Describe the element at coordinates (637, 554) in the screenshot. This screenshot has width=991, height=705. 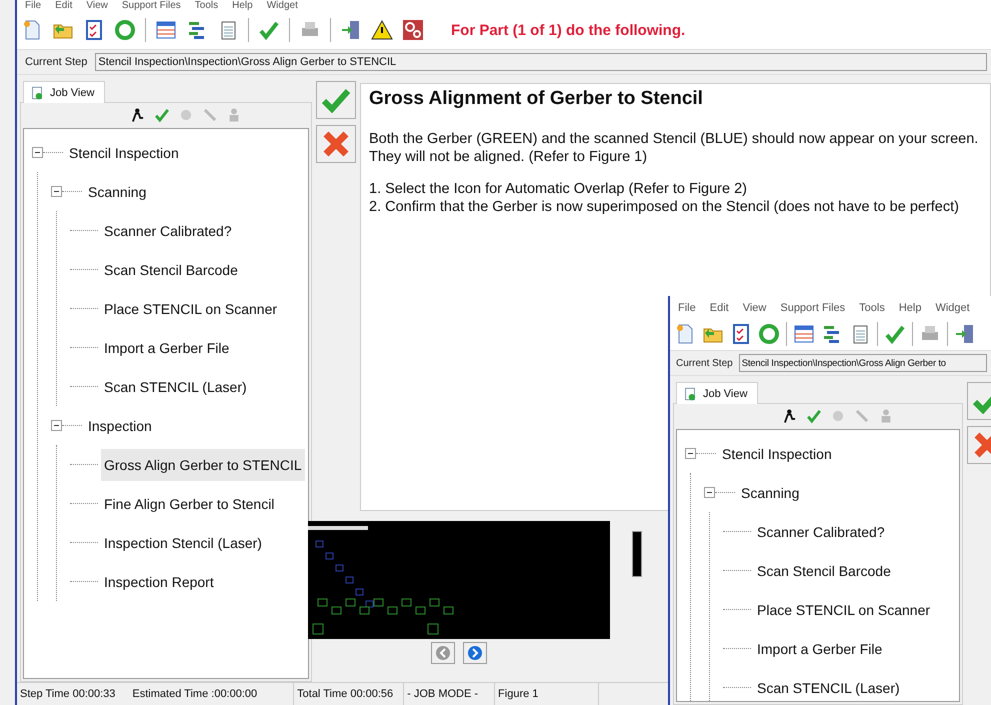
I see `thumbnail` at that location.